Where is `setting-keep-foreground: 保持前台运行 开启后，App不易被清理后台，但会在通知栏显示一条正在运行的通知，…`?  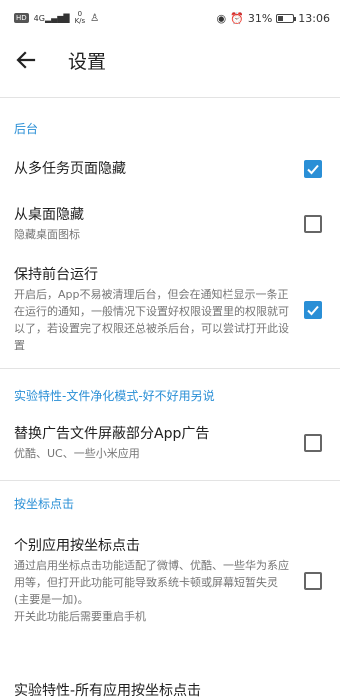
setting-keep-foreground: 保持前台运行 开启后，App不易被清理后台，但会在通知栏显示一条正在运行的通知，… is located at coordinates (170, 309).